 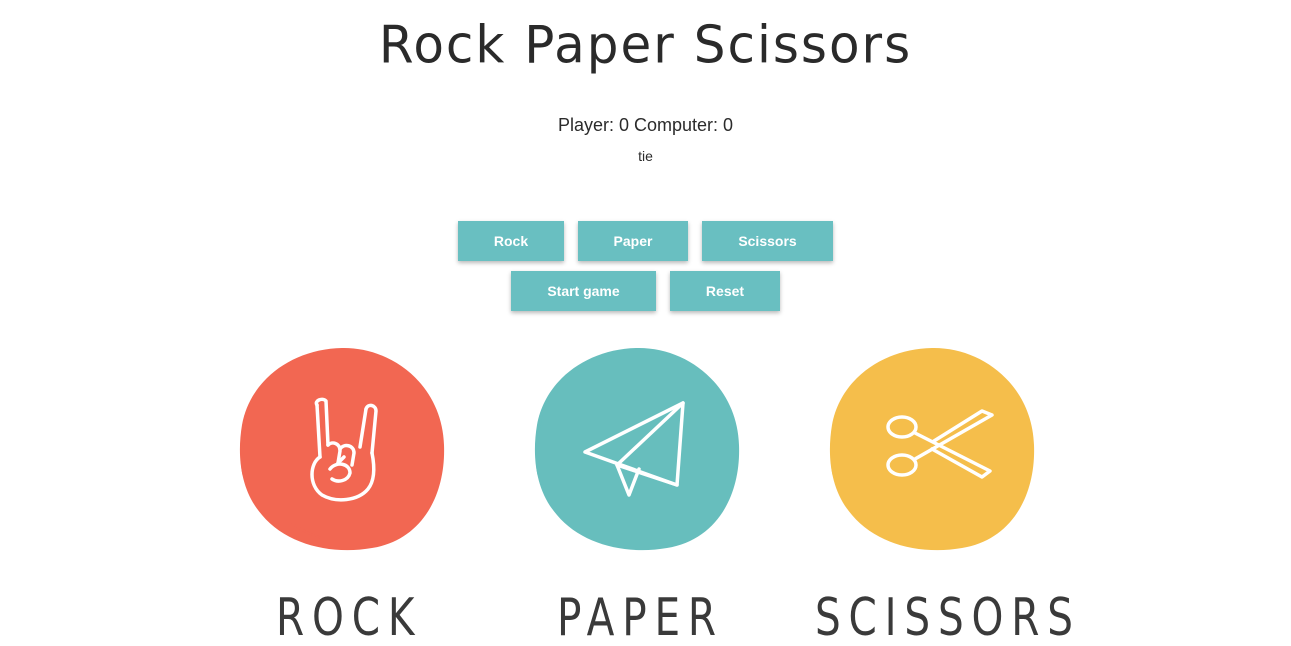 I want to click on page-title: Rock Paper Scissors, so click(x=645, y=45).